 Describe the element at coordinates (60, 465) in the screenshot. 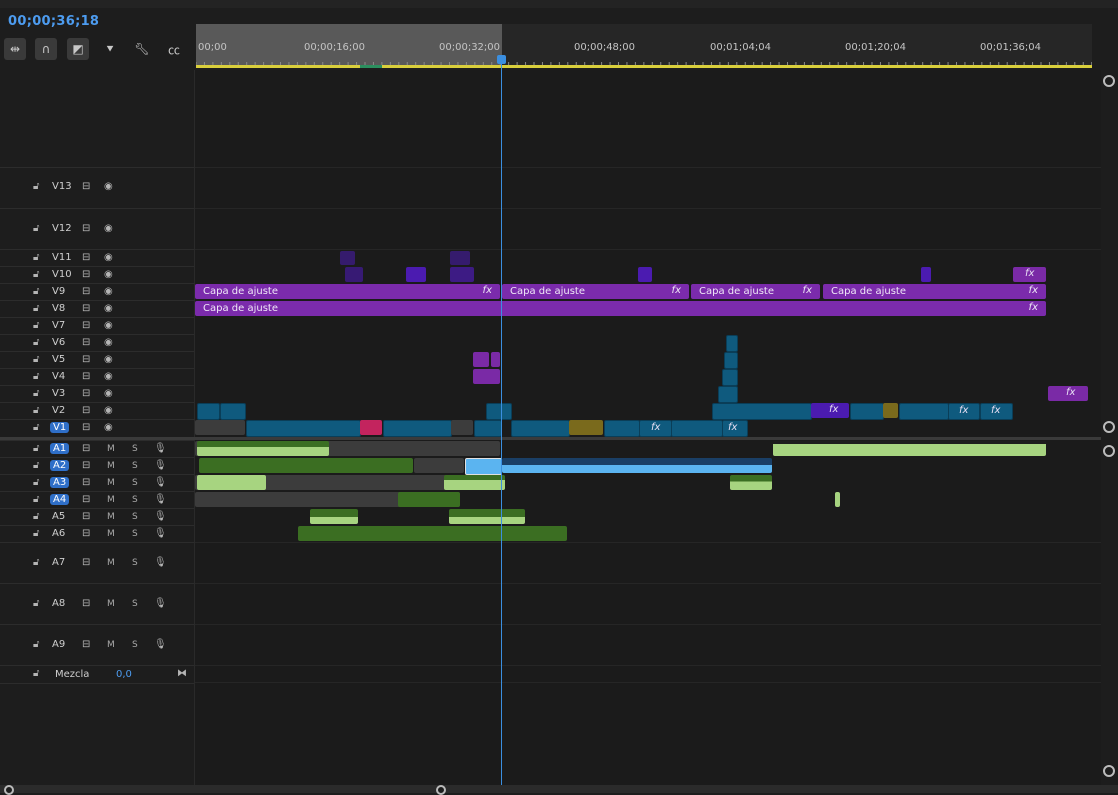

I see `track-name: A2` at that location.